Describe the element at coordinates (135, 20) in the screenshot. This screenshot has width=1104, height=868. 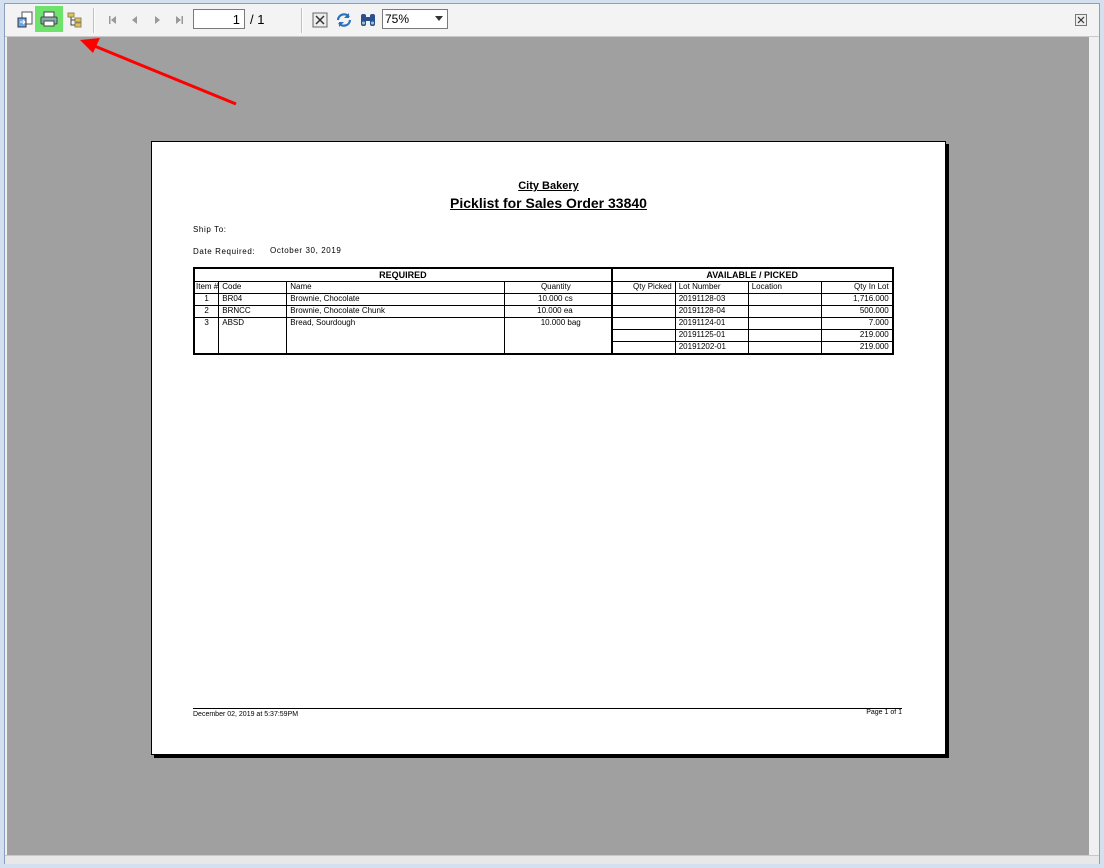
I see `previous-page-icon` at that location.